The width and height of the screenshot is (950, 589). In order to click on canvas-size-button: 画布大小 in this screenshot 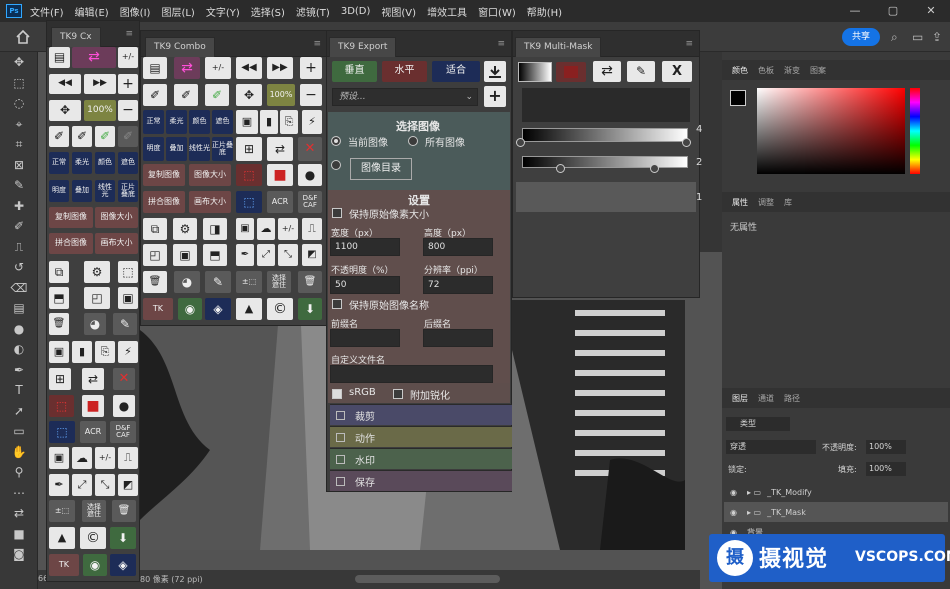, I will do `click(210, 202)`.